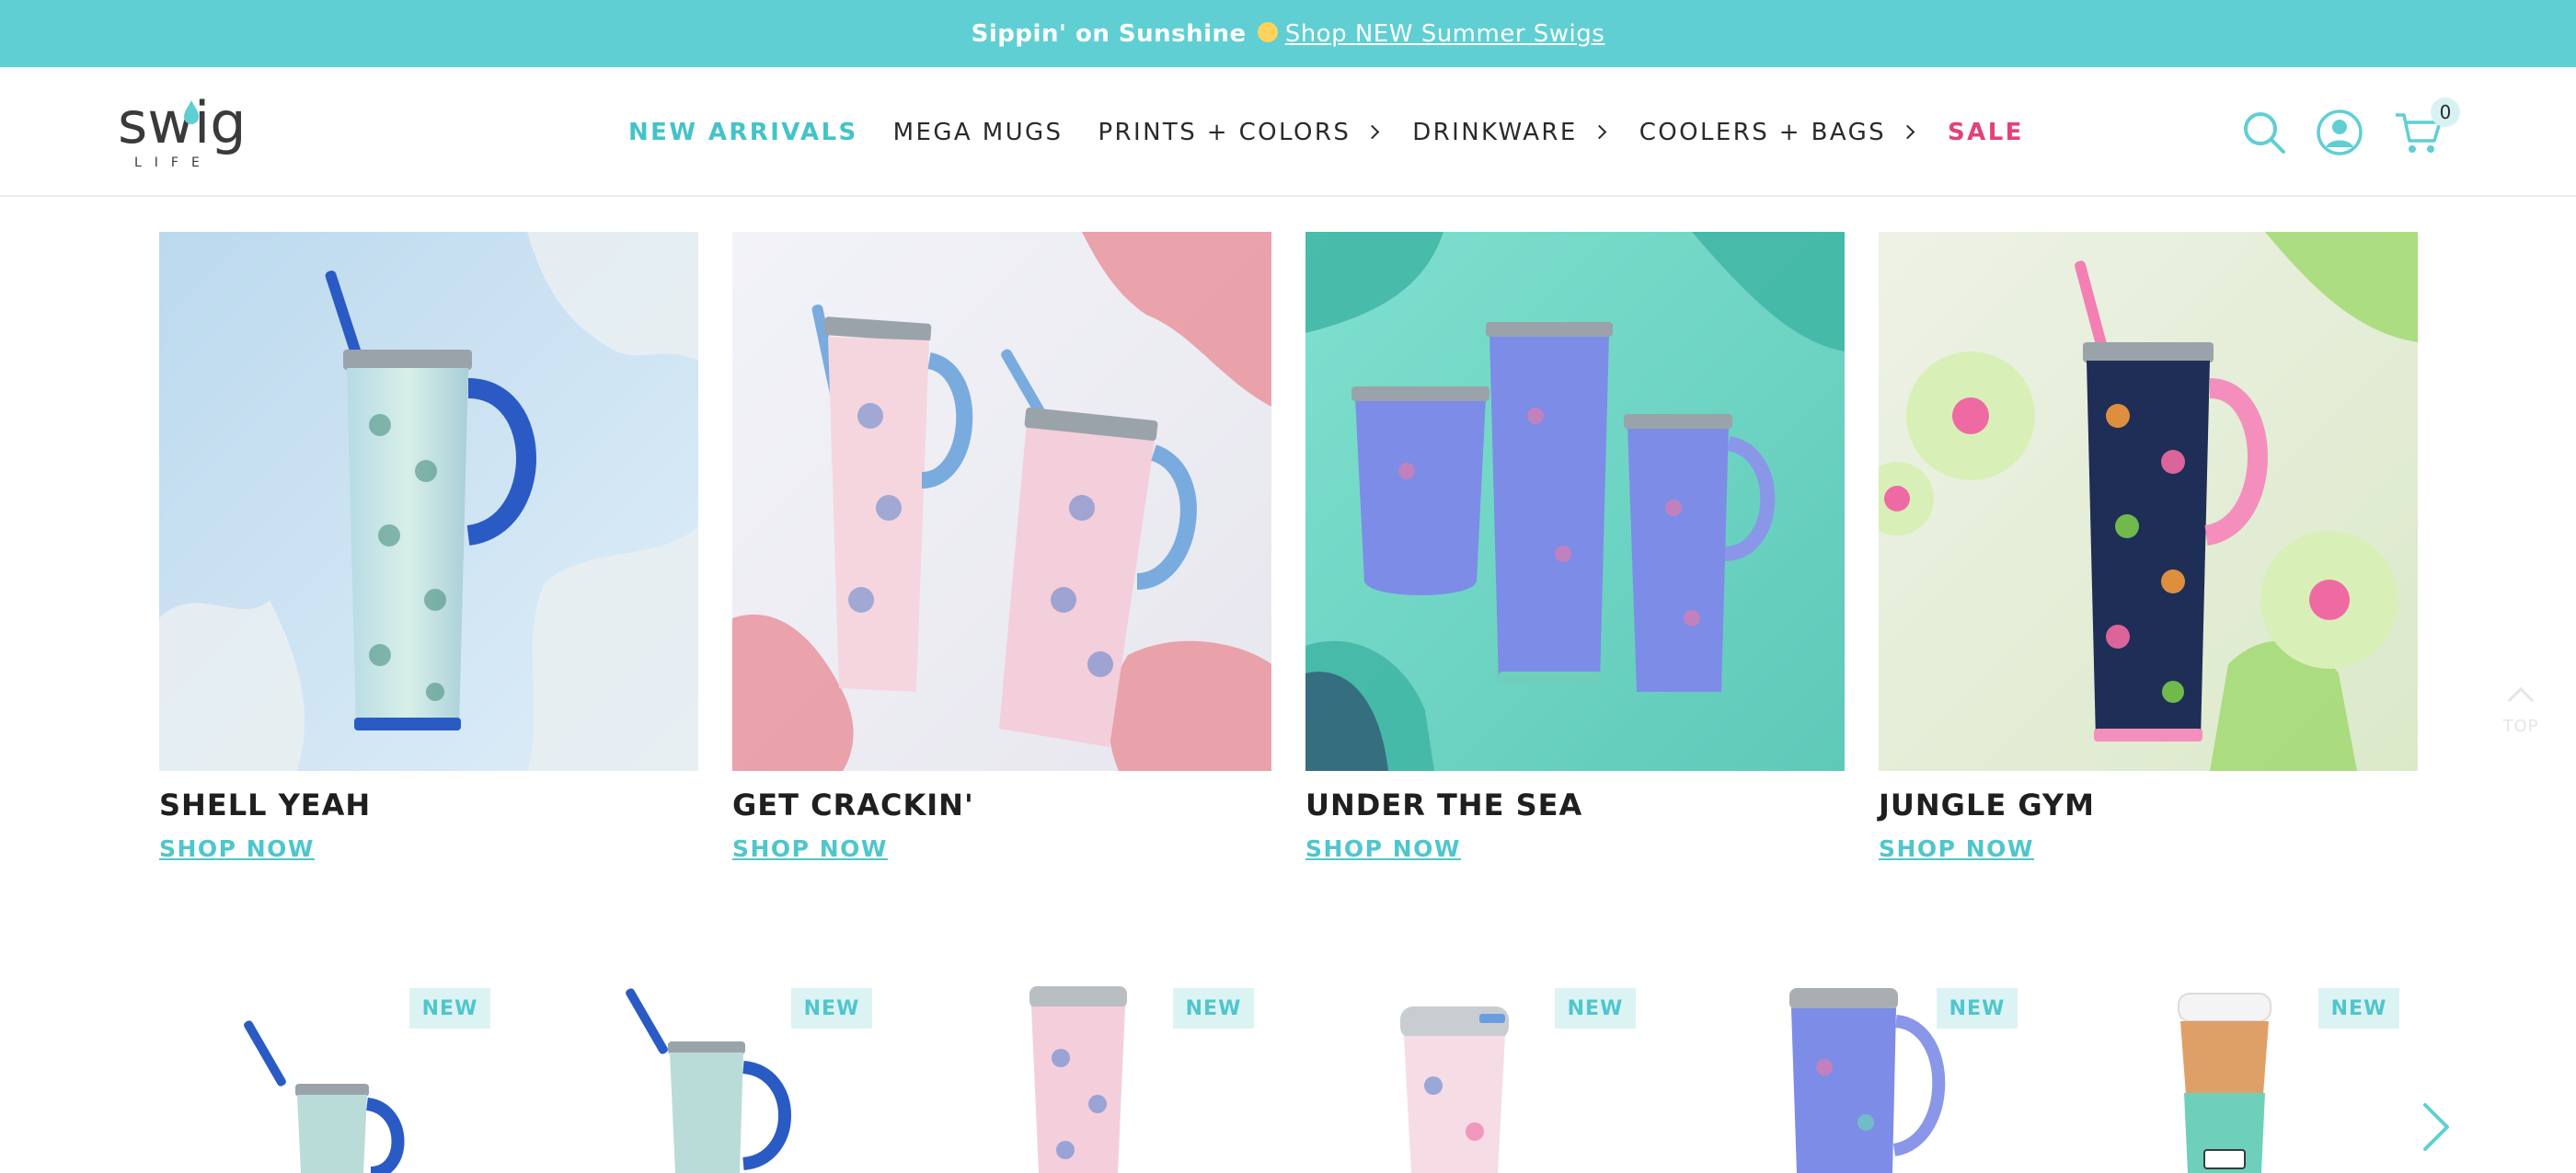 The height and width of the screenshot is (1173, 2576). I want to click on nav-new-arrivals: NEW ARRIVALS, so click(743, 132).